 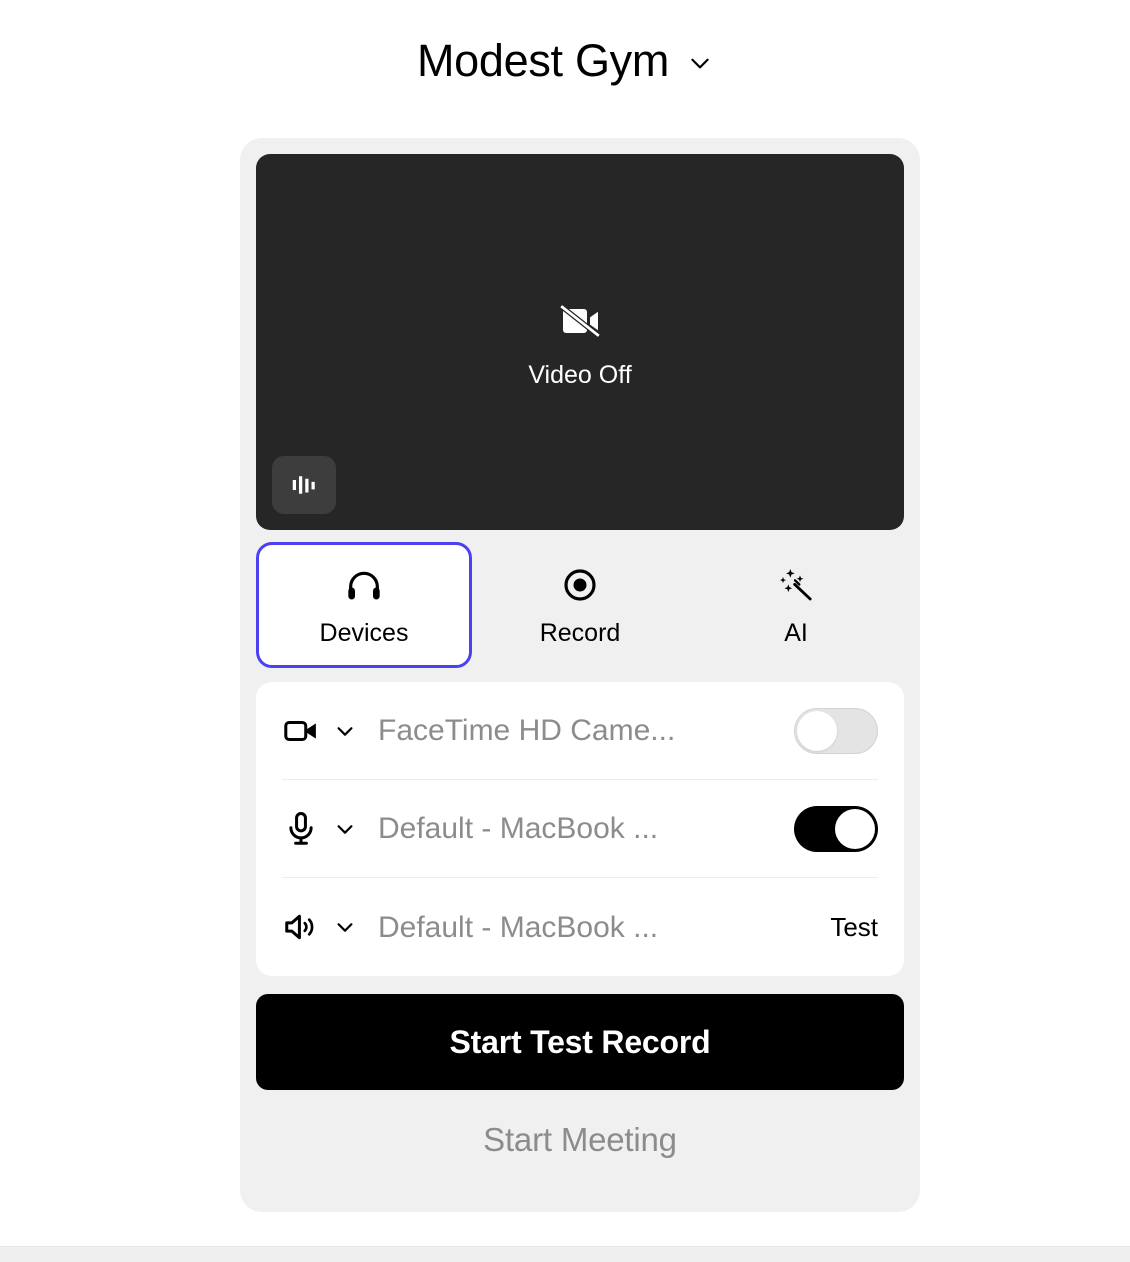 I want to click on tab-ai: AI, so click(x=796, y=605).